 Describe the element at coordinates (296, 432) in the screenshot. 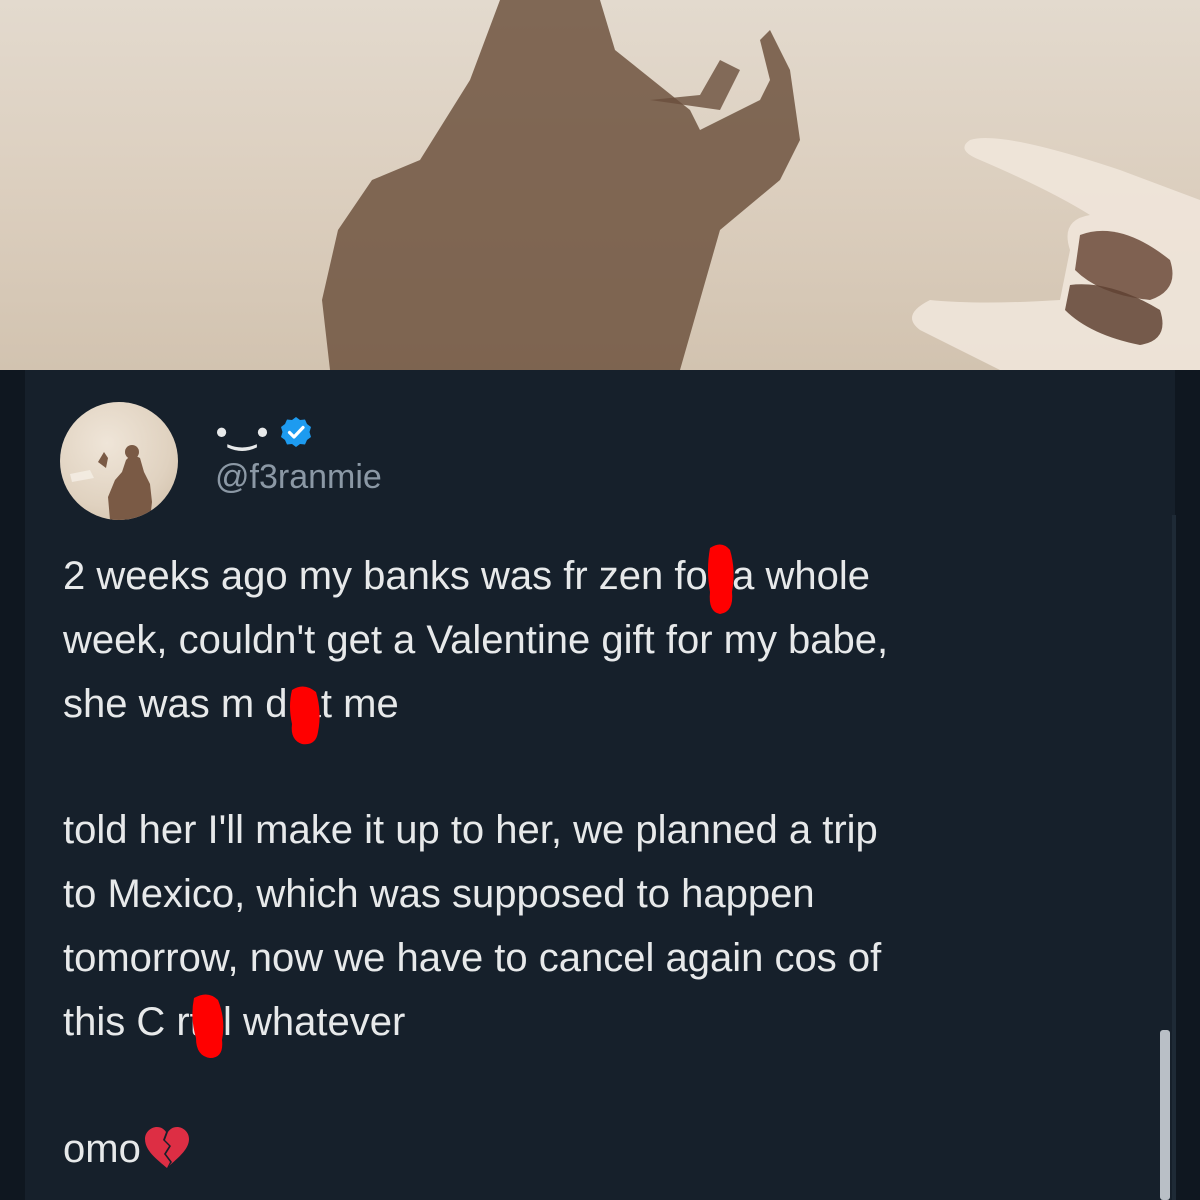

I see `verified-badge-icon` at that location.